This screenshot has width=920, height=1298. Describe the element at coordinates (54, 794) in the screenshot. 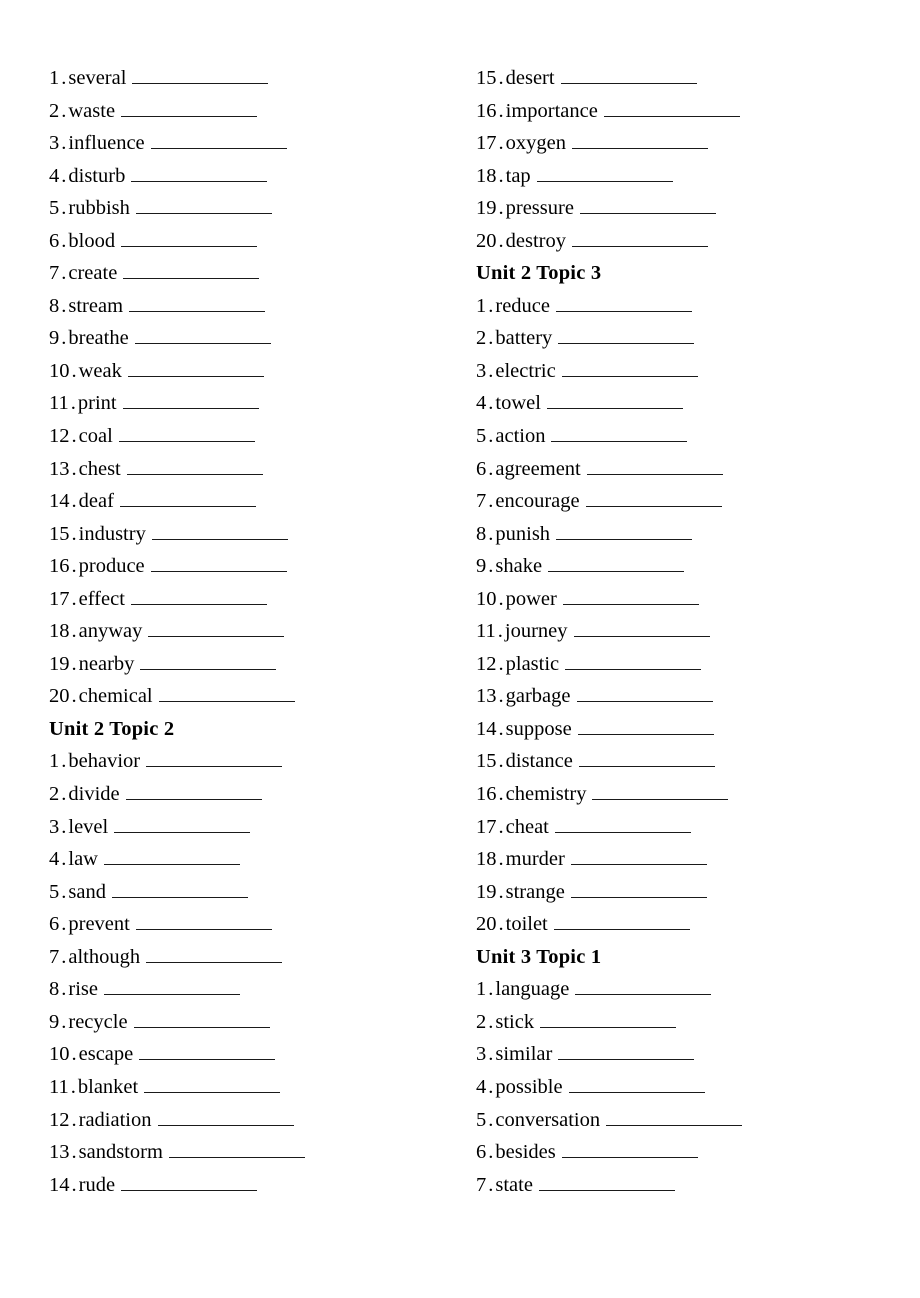

I see `entry-number: 2` at that location.